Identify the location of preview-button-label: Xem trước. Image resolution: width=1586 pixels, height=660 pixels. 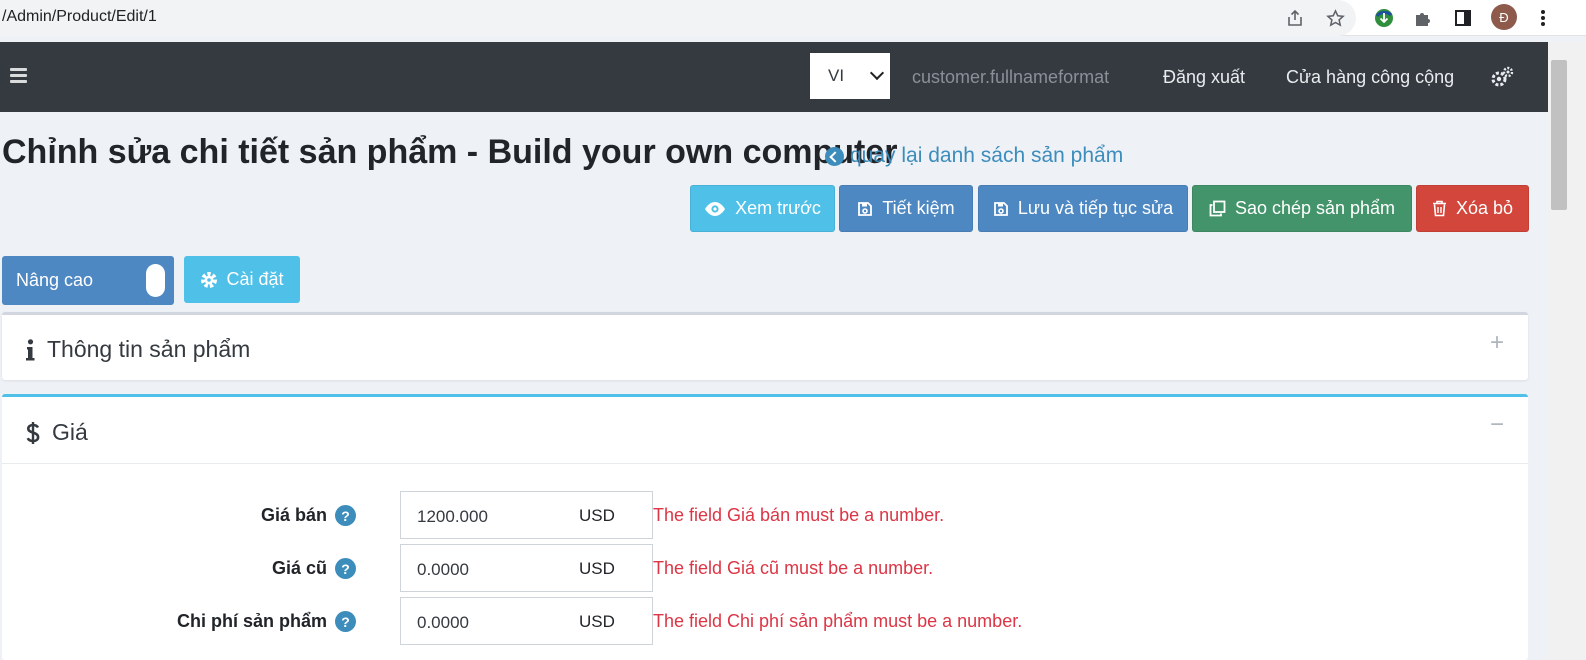
(778, 208).